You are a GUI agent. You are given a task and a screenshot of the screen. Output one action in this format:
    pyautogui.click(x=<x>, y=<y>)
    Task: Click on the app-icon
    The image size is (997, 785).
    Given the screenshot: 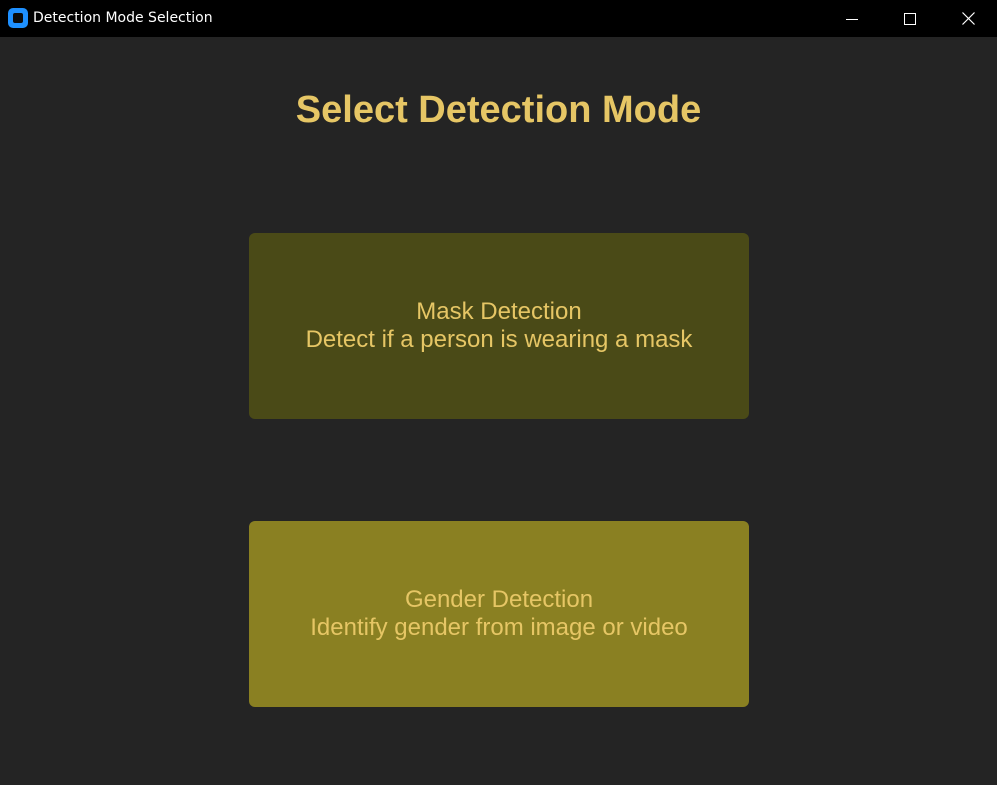 What is the action you would take?
    pyautogui.click(x=18, y=18)
    